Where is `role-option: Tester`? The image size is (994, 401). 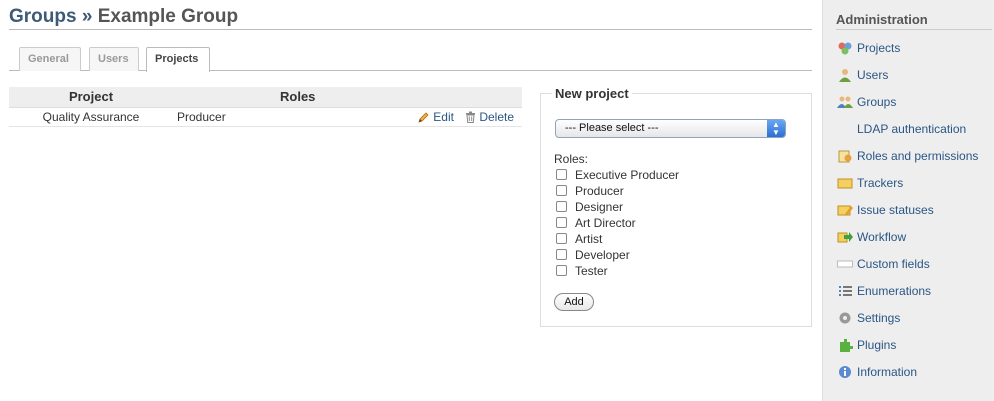 role-option: Tester is located at coordinates (617, 271).